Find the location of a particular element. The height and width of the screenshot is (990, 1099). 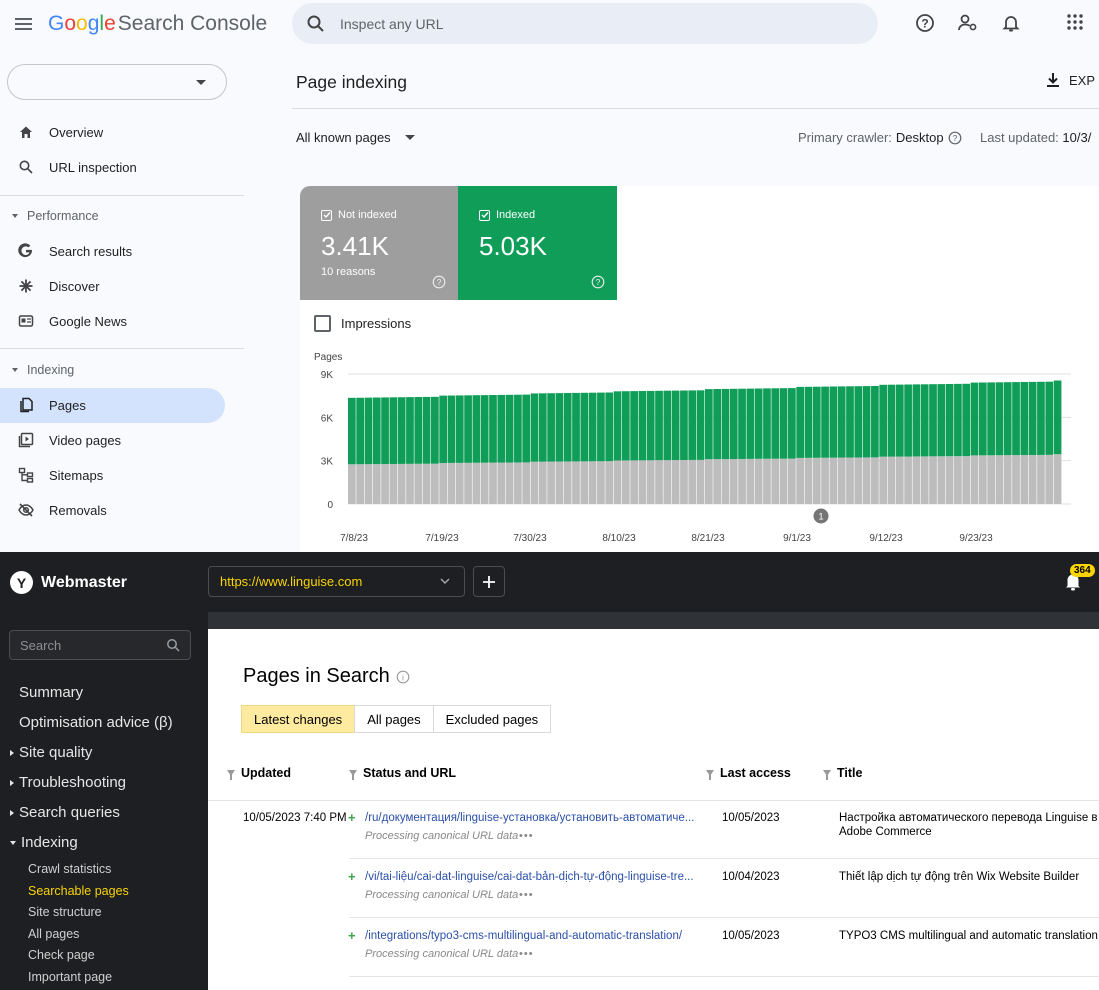

sidebar-subitem-important-page: Important page is located at coordinates (70, 977).